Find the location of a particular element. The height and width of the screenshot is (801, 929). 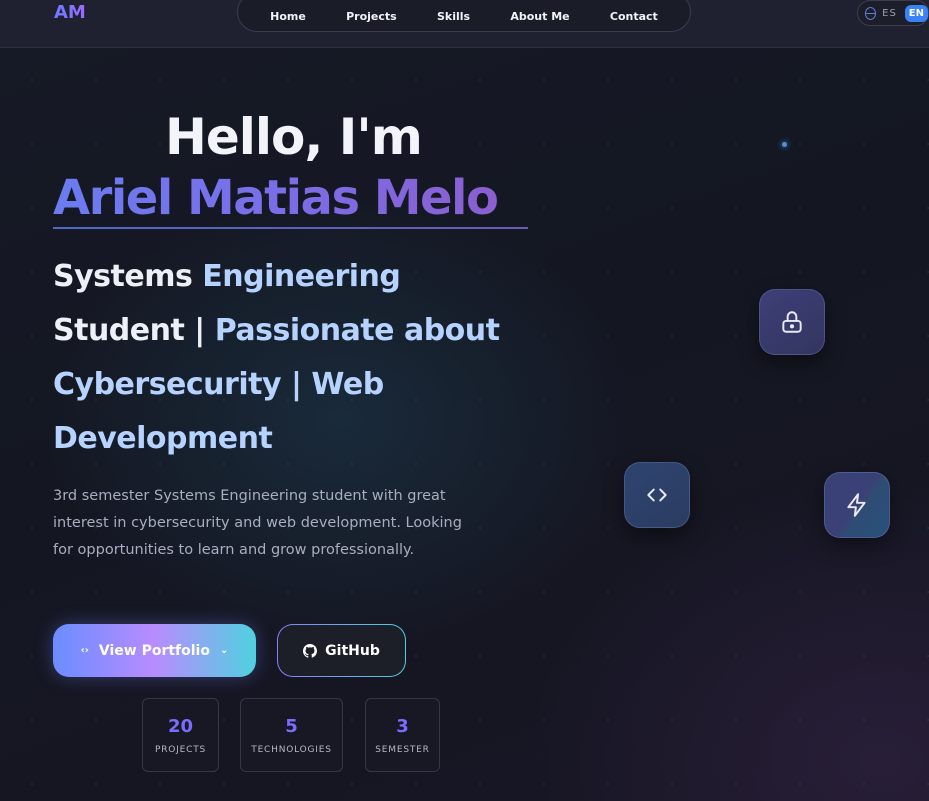

view-portfolio-button: ‹› View Portfolio ⌄ is located at coordinates (154, 650).